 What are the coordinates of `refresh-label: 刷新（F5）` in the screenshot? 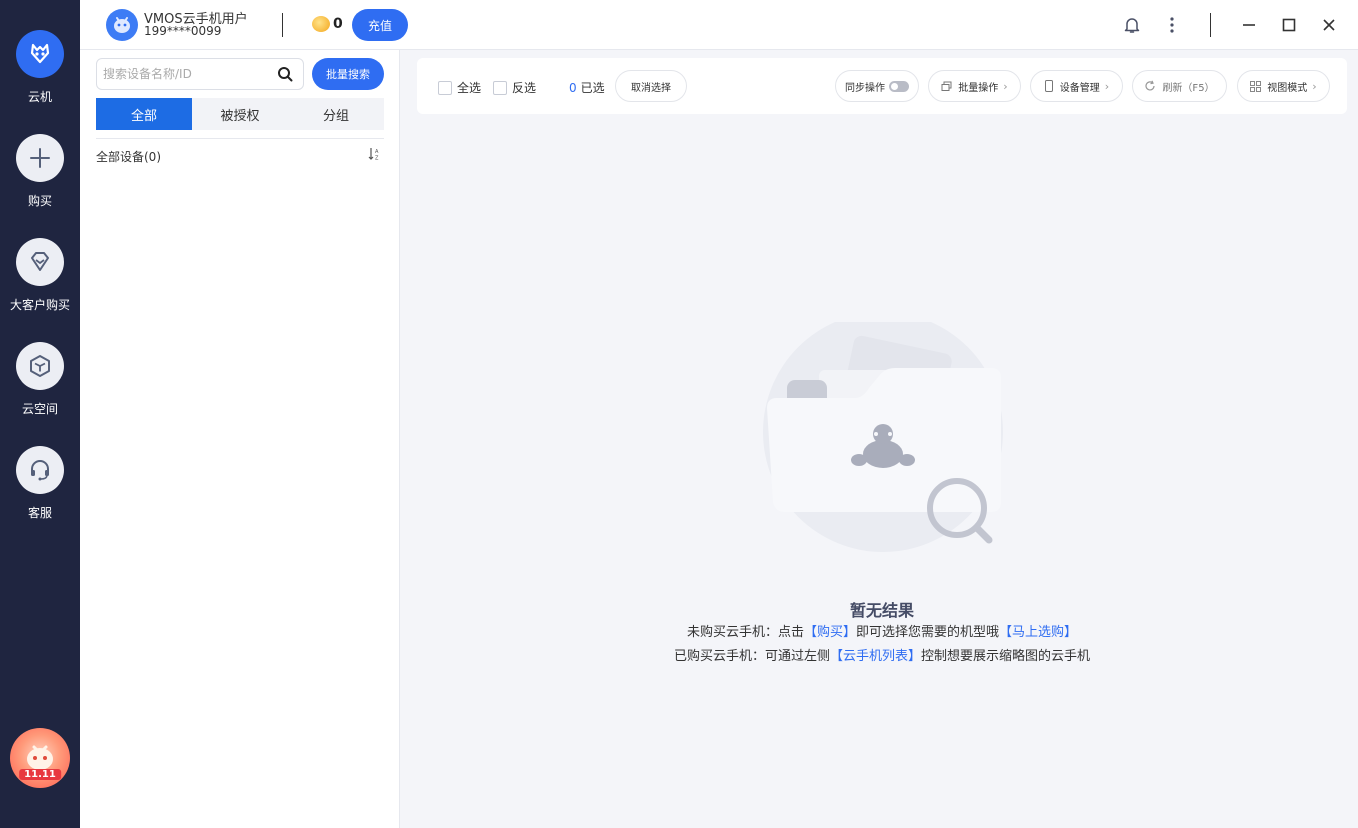 It's located at (1188, 88).